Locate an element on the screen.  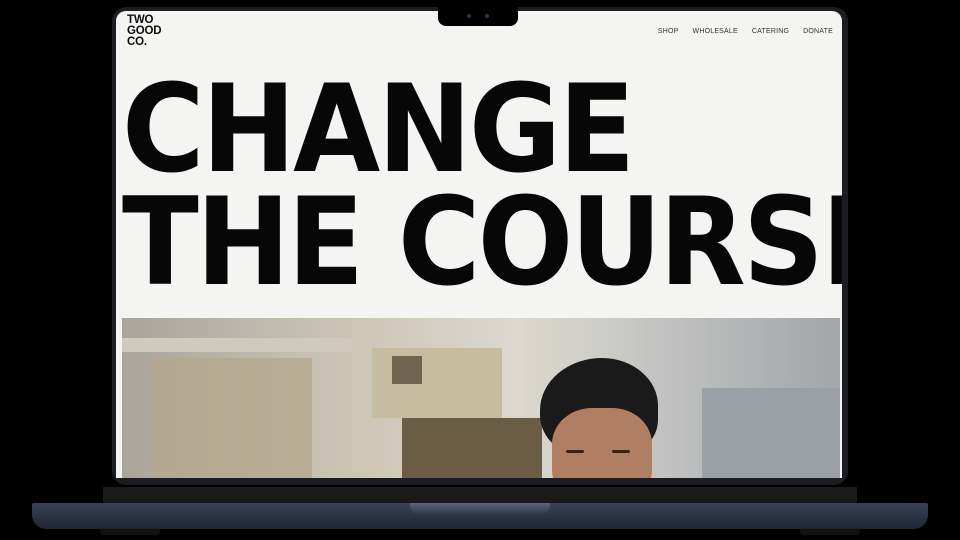
background-box is located at coordinates (407, 370).